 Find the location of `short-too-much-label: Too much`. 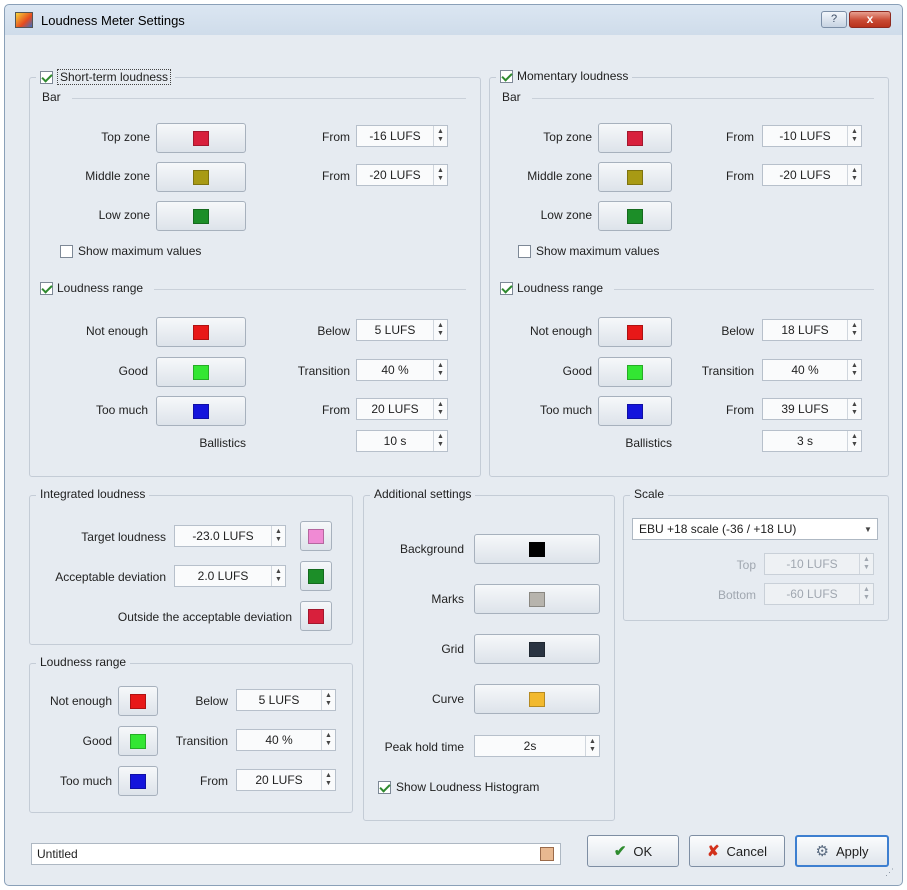

short-too-much-label: Too much is located at coordinates (121, 410).